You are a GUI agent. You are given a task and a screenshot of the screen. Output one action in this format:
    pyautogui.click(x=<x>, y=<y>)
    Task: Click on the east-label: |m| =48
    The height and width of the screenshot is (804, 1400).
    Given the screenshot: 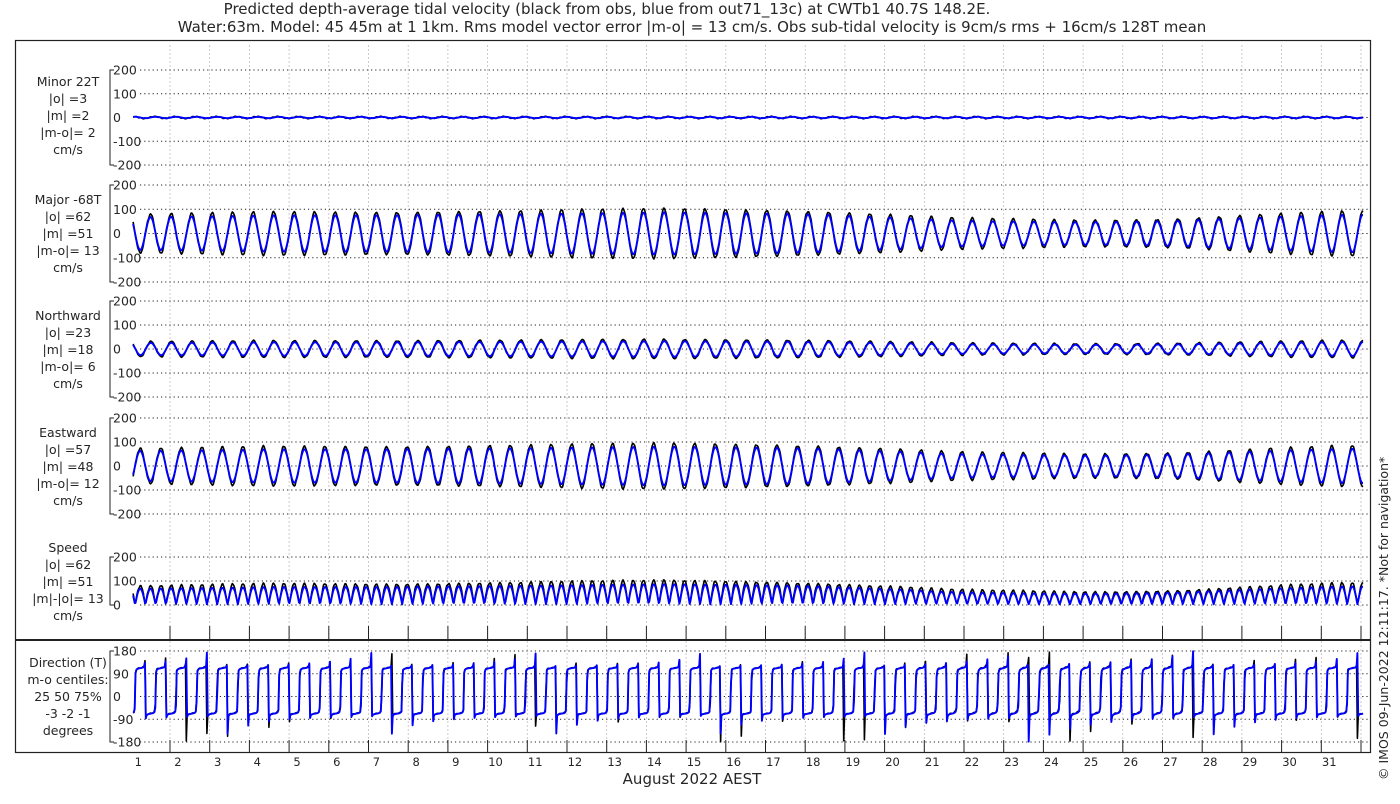 What is the action you would take?
    pyautogui.click(x=68, y=466)
    